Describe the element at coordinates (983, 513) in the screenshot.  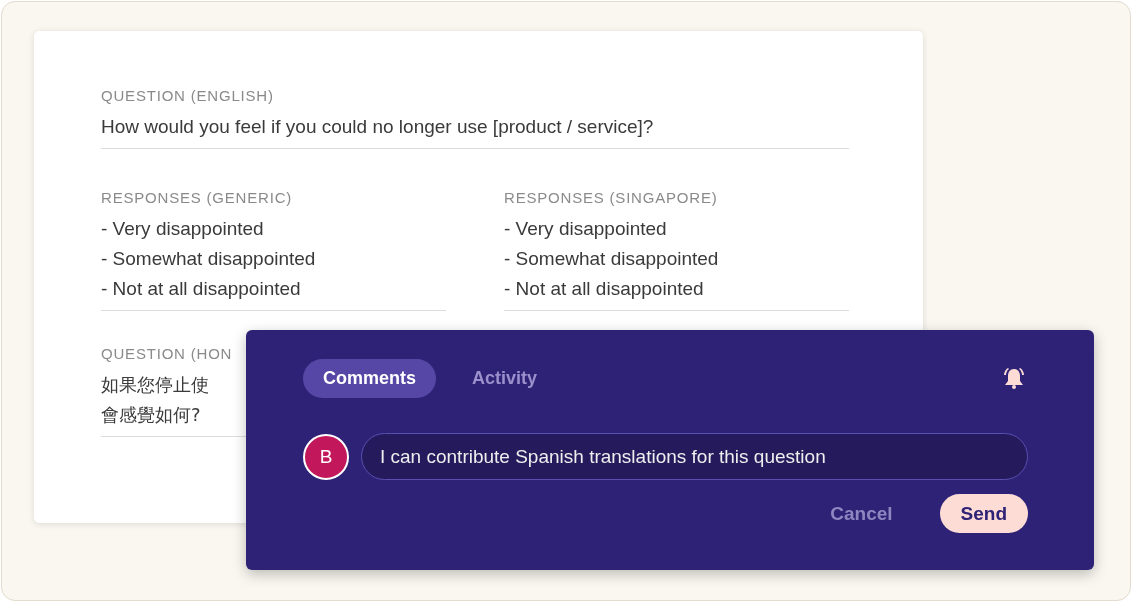
I see `send-button: Send` at that location.